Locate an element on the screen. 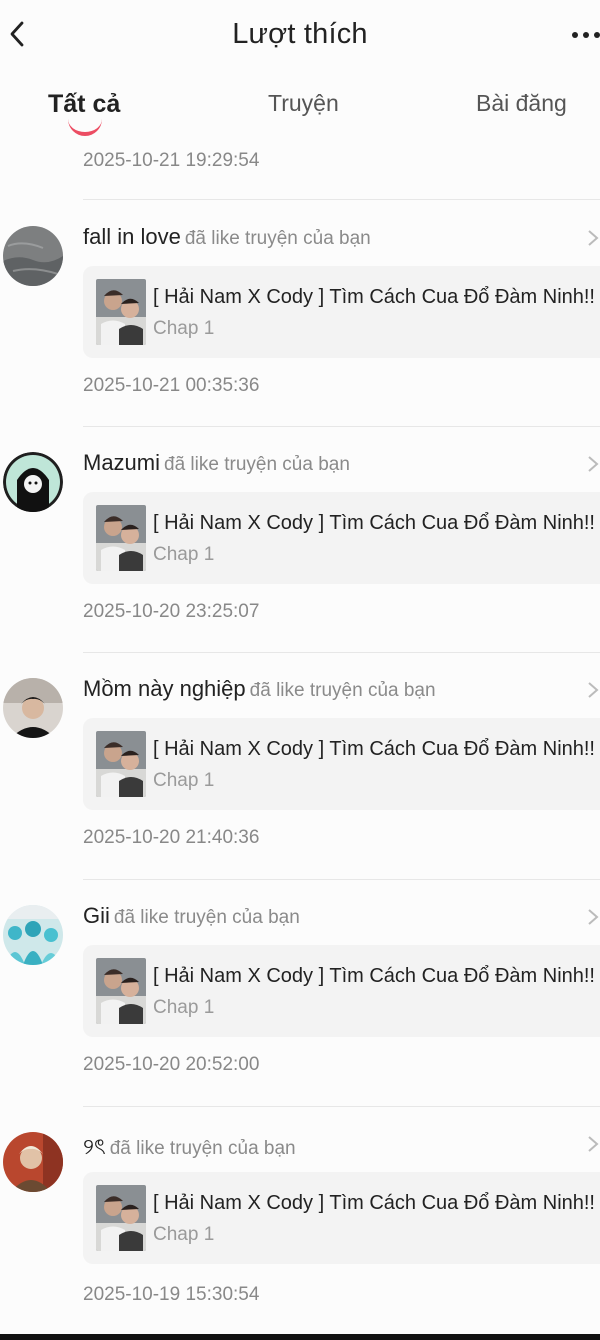 The width and height of the screenshot is (600, 1340). top-bar: Lượt thích is located at coordinates (300, 36).